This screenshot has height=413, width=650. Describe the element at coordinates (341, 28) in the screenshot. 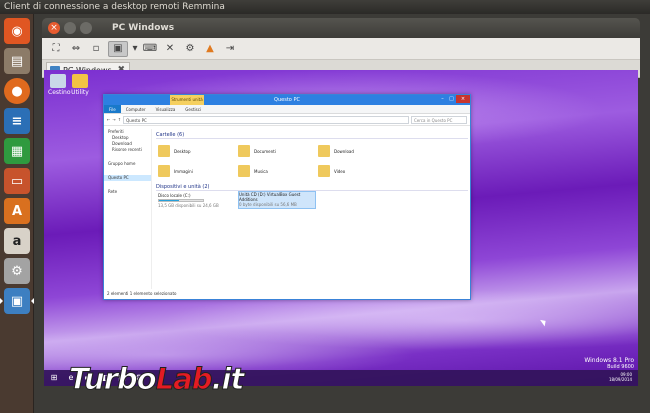

I see `remmina-title-bar: × PC Windows` at that location.